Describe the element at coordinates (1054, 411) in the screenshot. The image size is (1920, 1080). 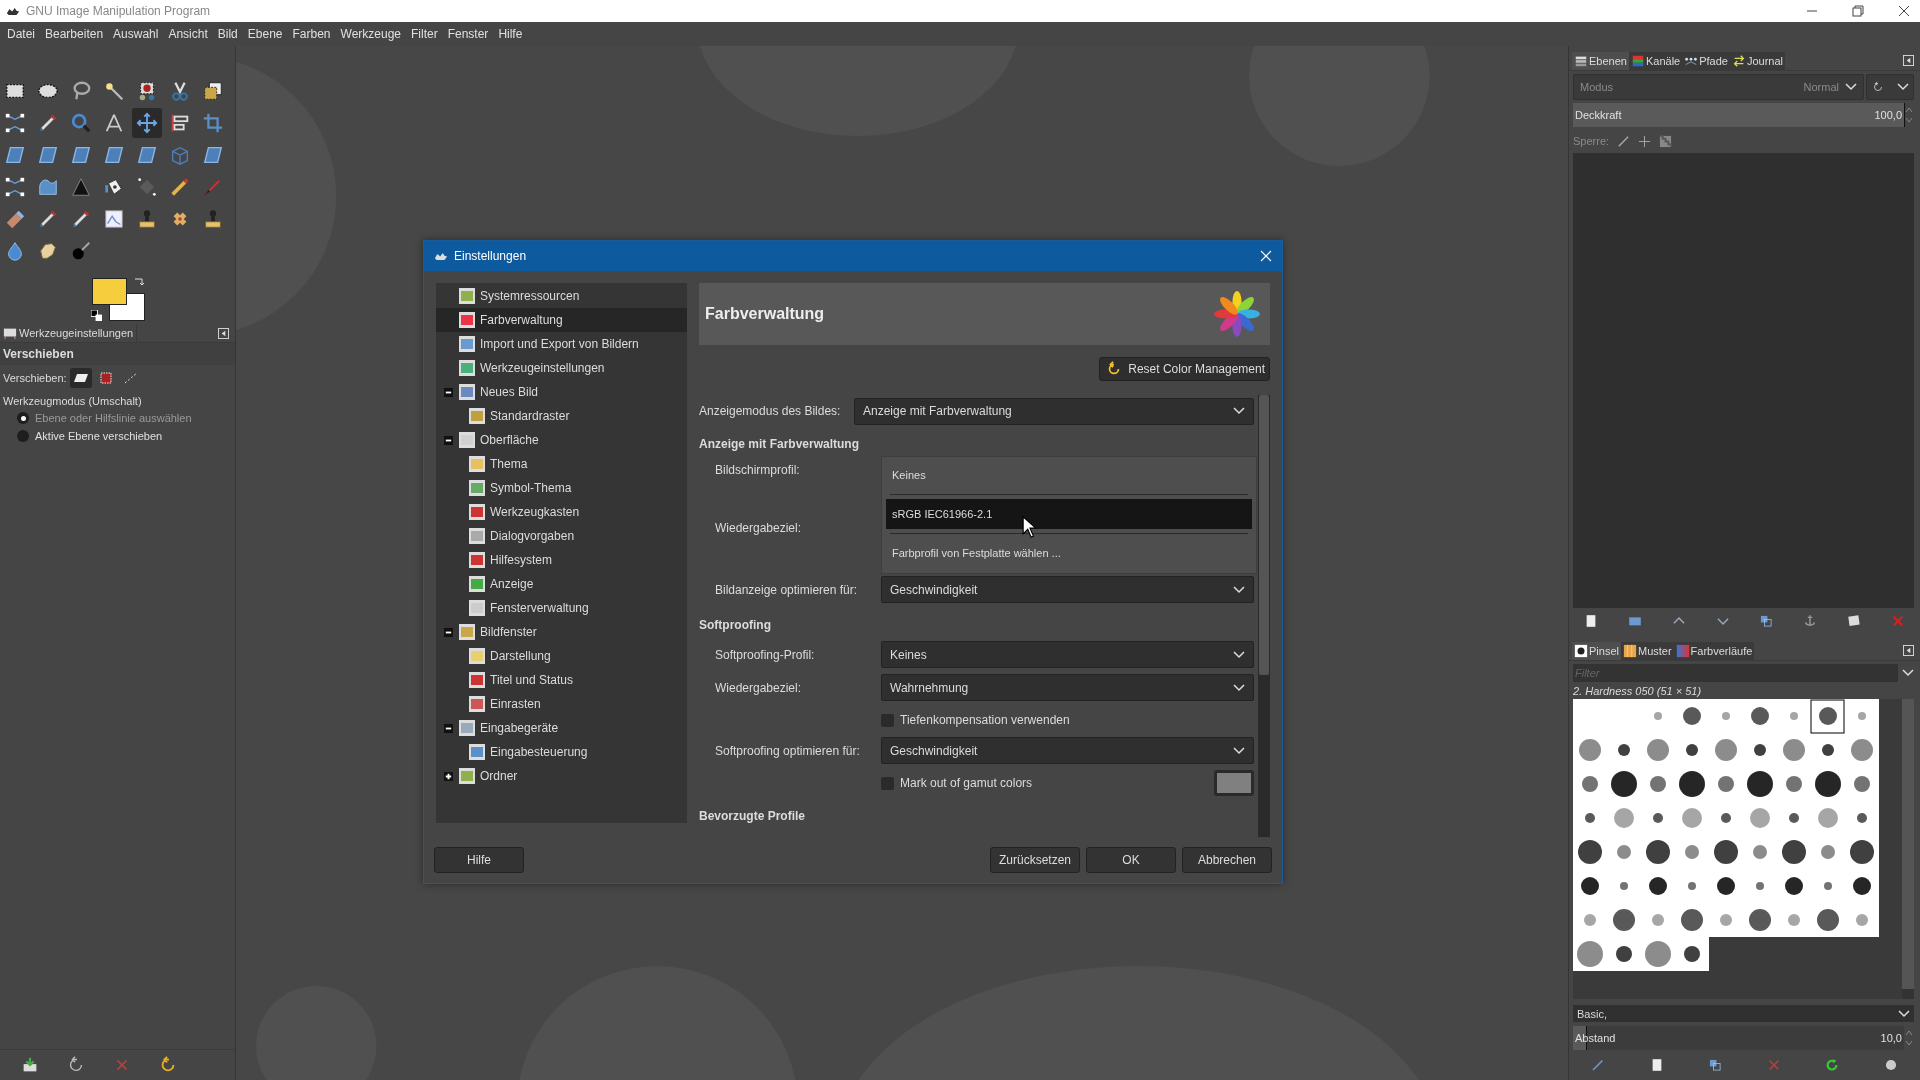
I see `dropdown: Anzeige mit Farbverwaltung` at that location.